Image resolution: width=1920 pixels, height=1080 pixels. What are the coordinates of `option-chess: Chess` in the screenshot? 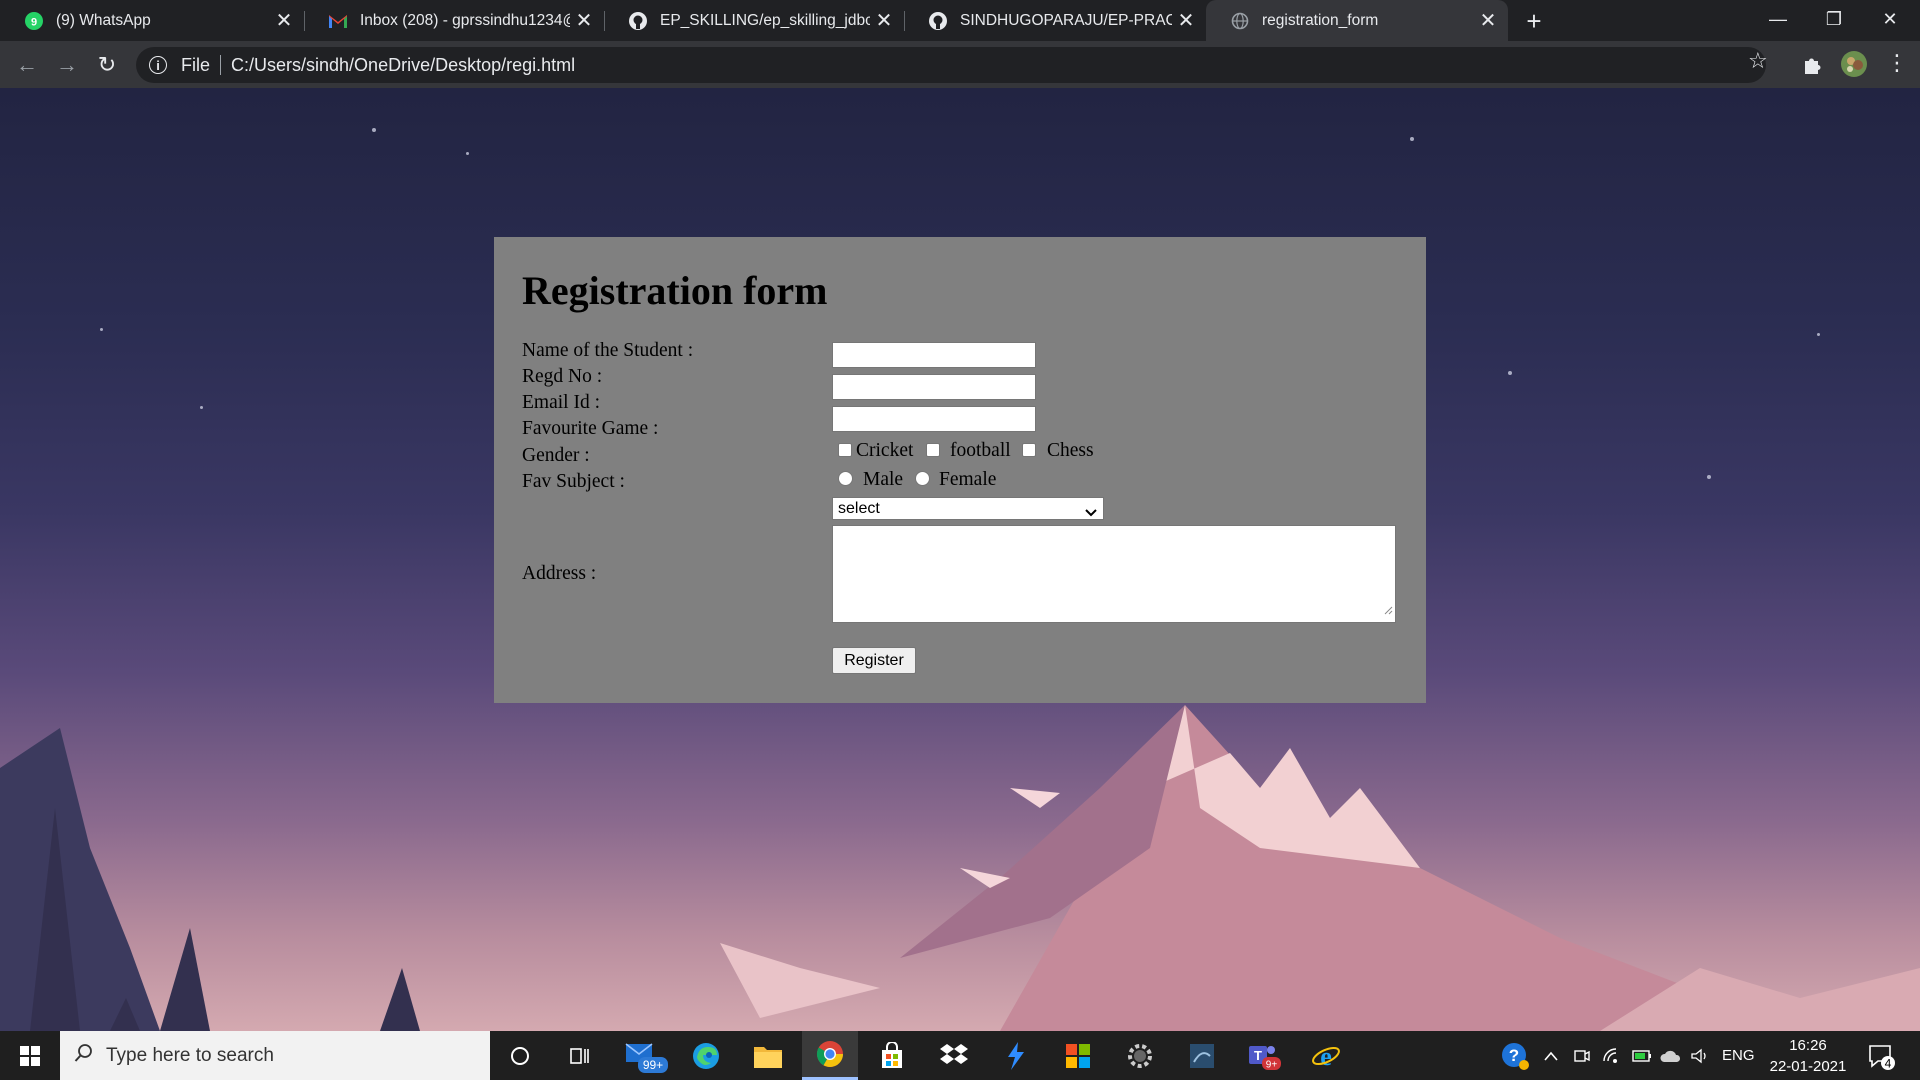 It's located at (1070, 450).